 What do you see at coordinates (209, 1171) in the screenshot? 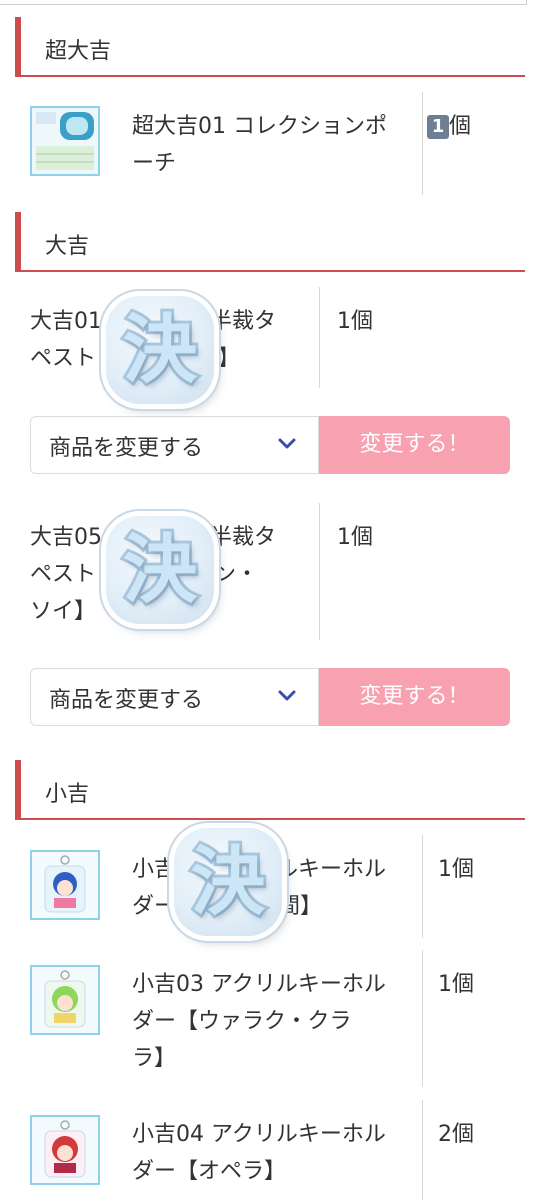
I see `item-name-line: ダー【オペラ】` at bounding box center [209, 1171].